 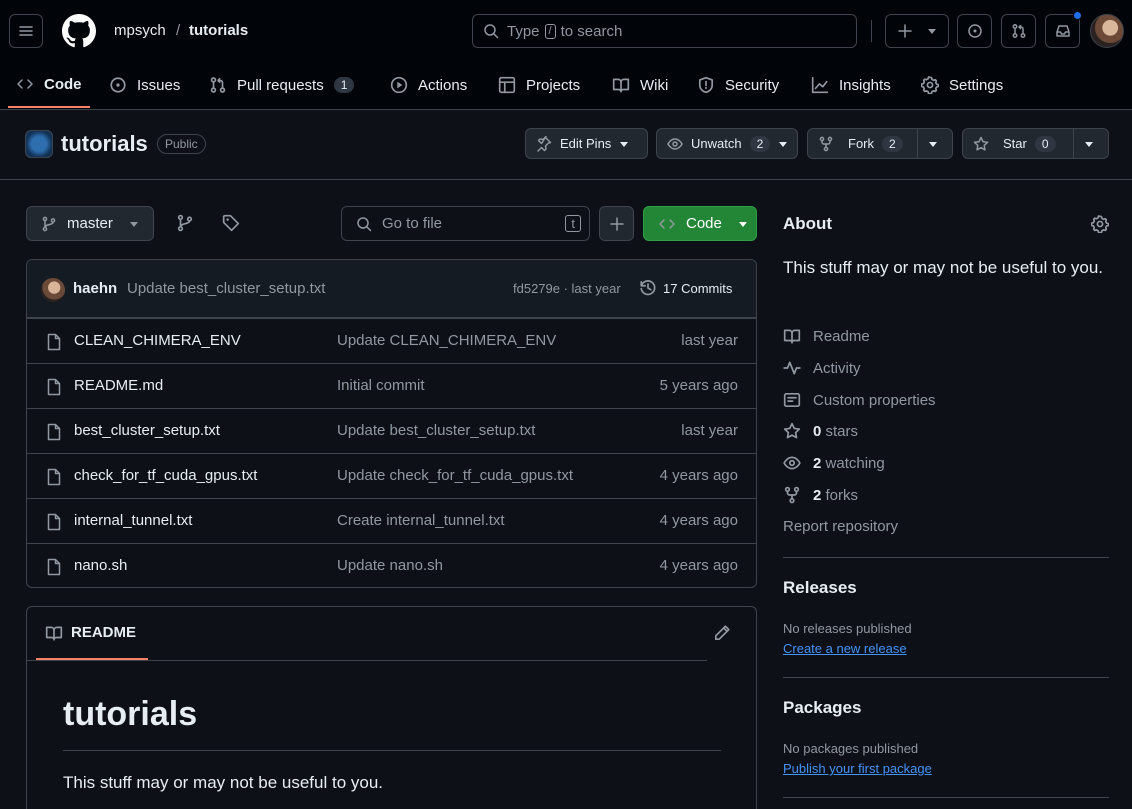 I want to click on file-name: nano.sh, so click(x=100, y=565).